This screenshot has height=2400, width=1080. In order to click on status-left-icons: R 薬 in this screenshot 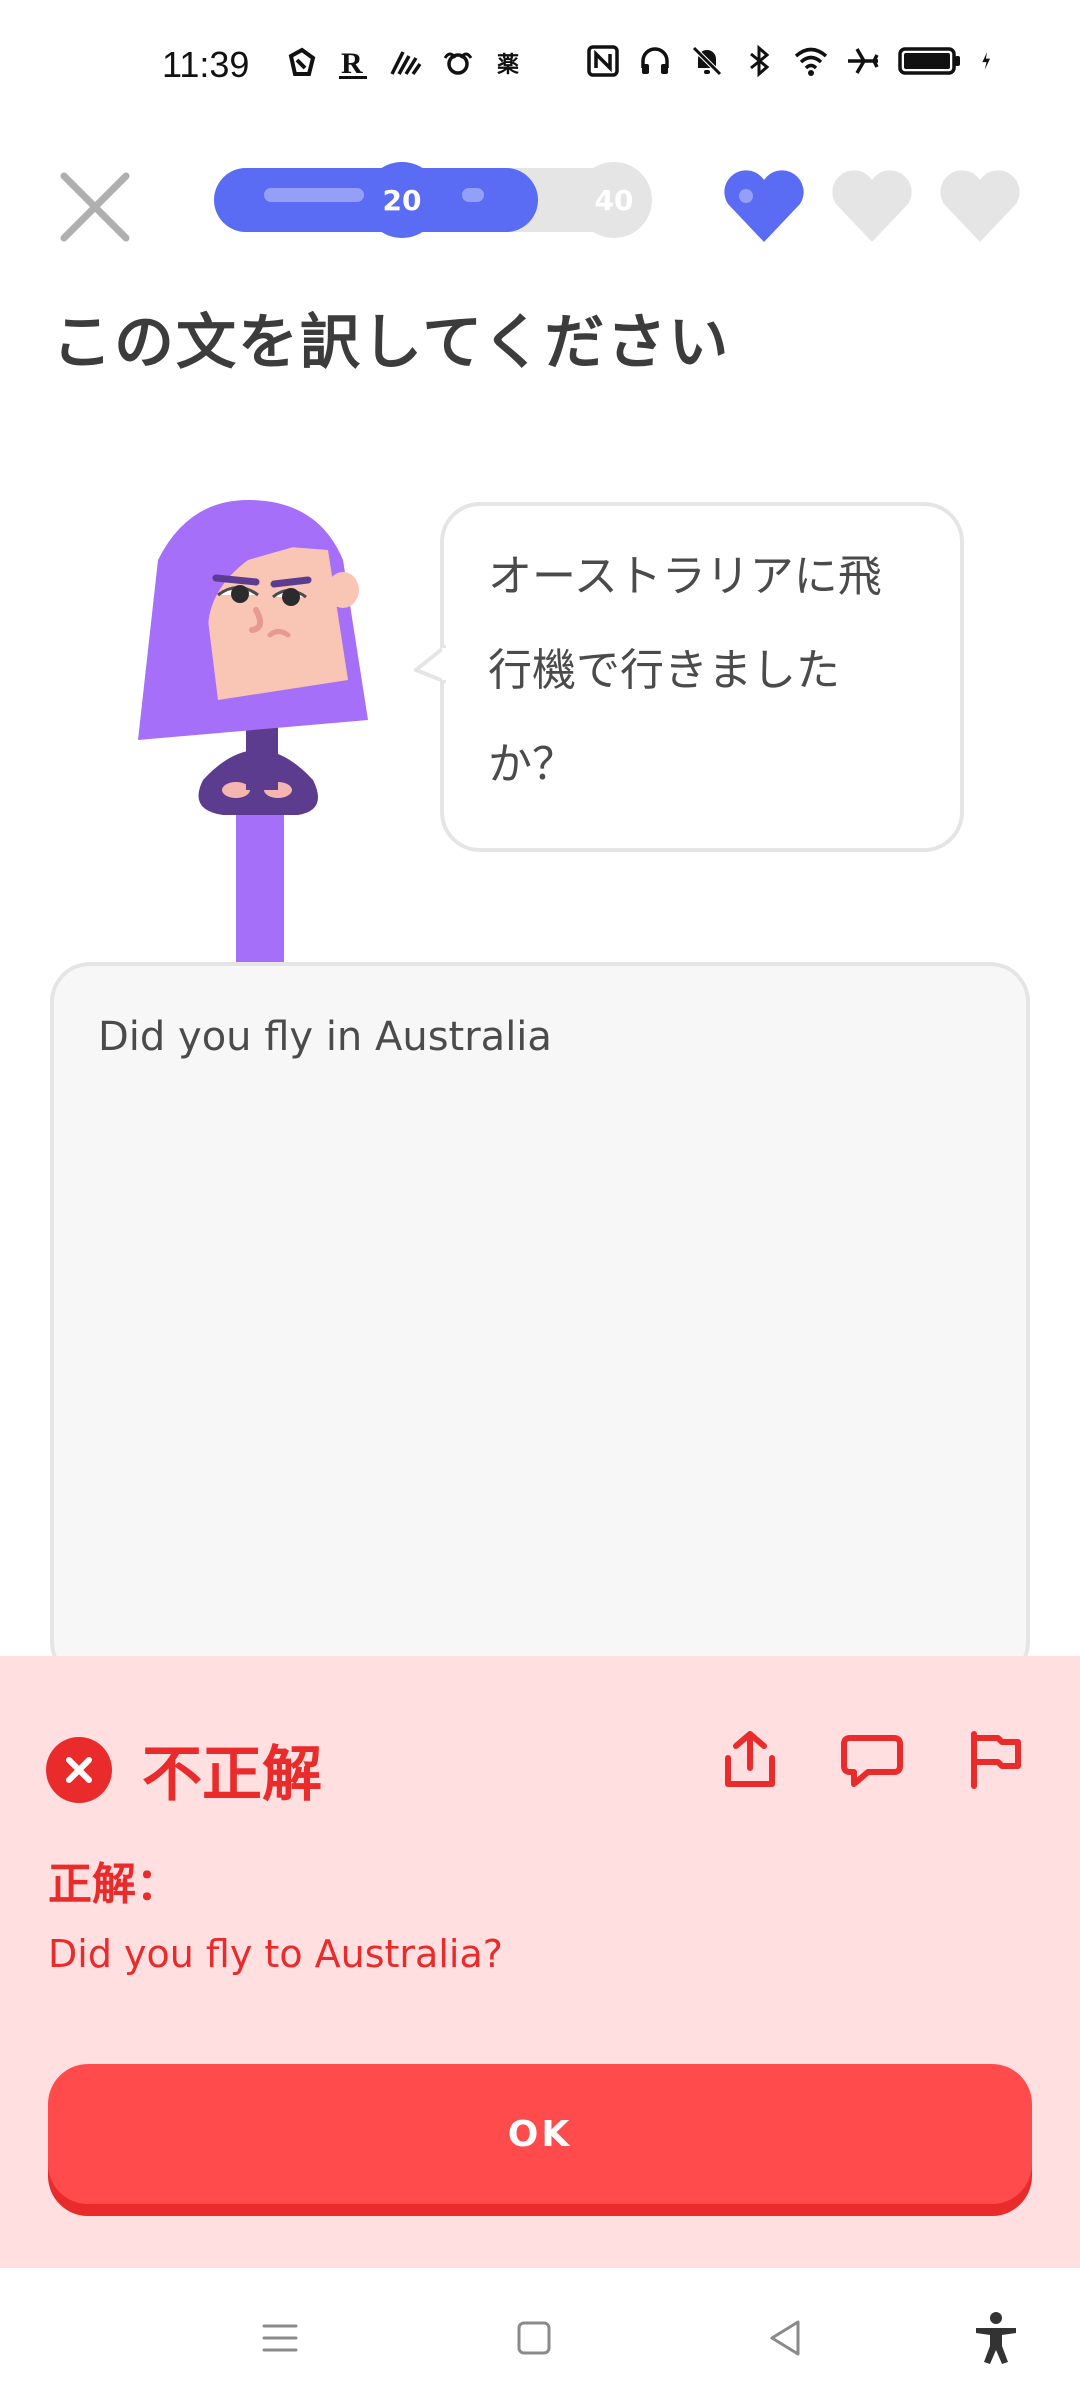, I will do `click(406, 63)`.